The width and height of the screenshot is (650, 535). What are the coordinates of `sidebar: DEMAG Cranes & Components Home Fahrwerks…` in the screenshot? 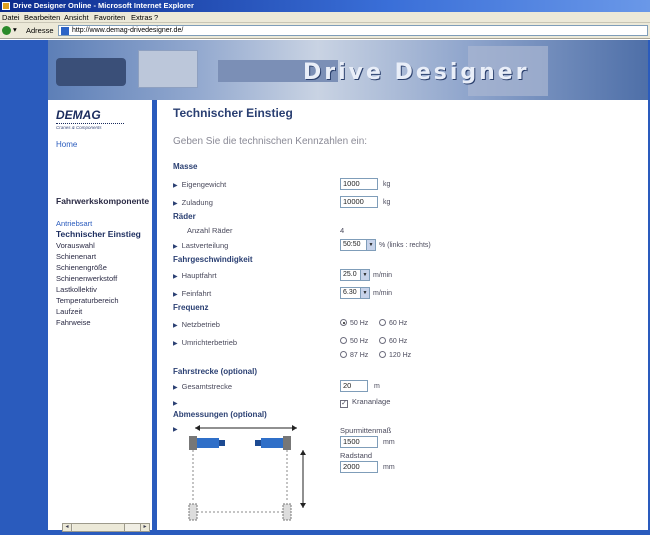 It's located at (100, 315).